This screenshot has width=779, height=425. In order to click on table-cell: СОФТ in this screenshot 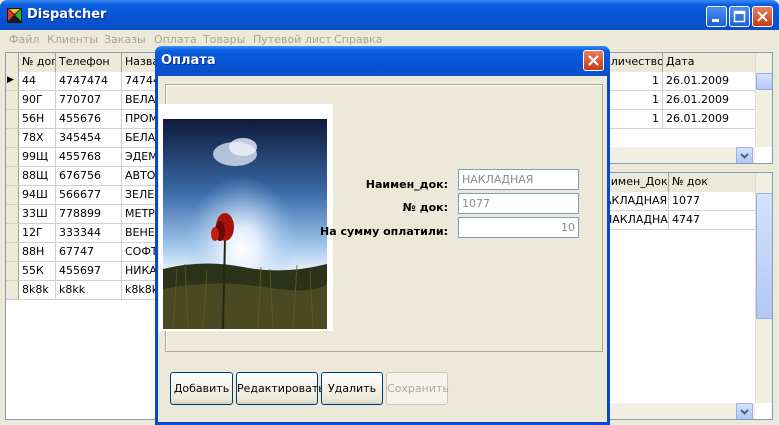, I will do `click(139, 252)`.